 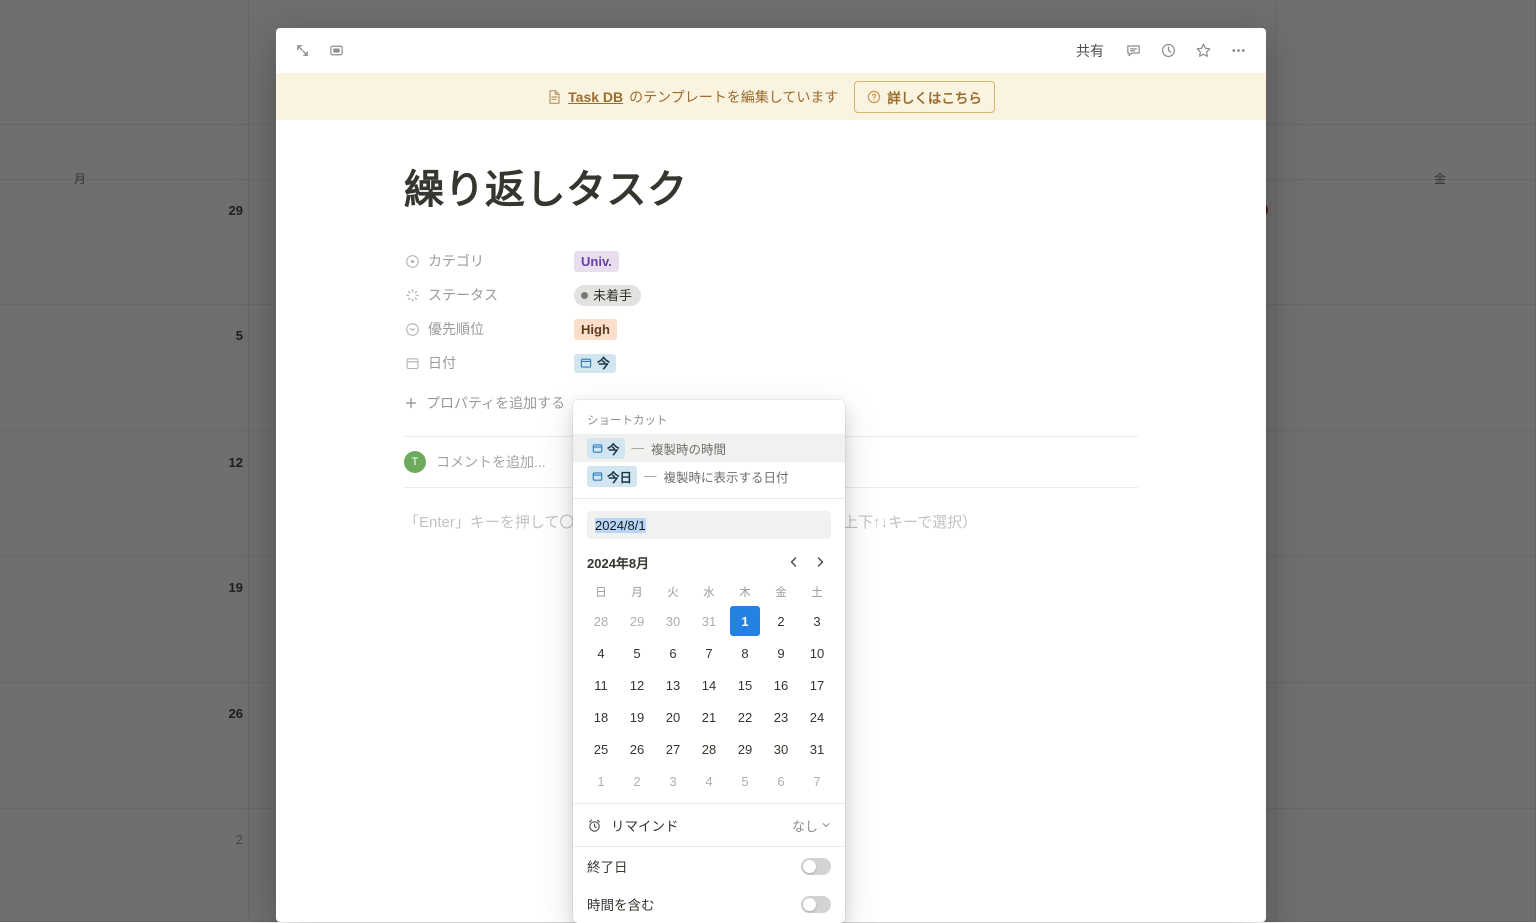 I want to click on property-value-category: Univ., so click(x=596, y=261).